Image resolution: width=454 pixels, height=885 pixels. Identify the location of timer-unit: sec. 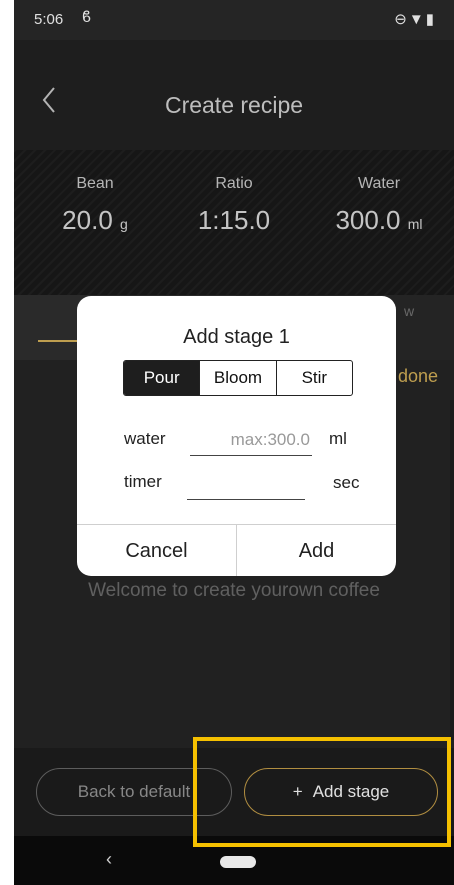
(346, 482).